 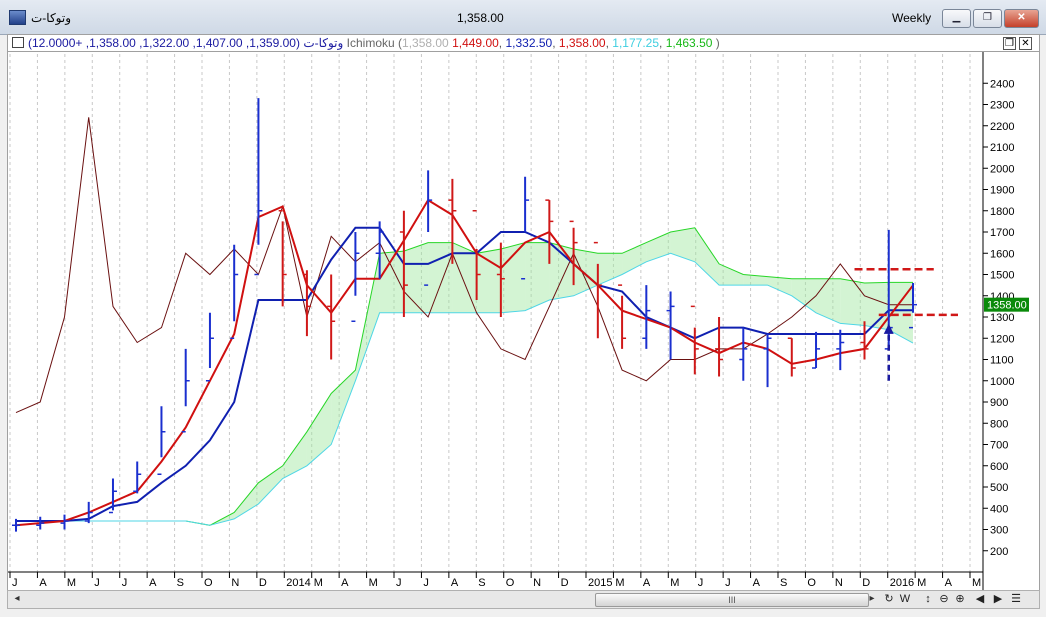 What do you see at coordinates (523, 599) in the screenshot?
I see `horizontal-scrollbar: ◂ III ▸ ↻ W ↕ ⊖ ⊕ ◀ ▶ ☰` at bounding box center [523, 599].